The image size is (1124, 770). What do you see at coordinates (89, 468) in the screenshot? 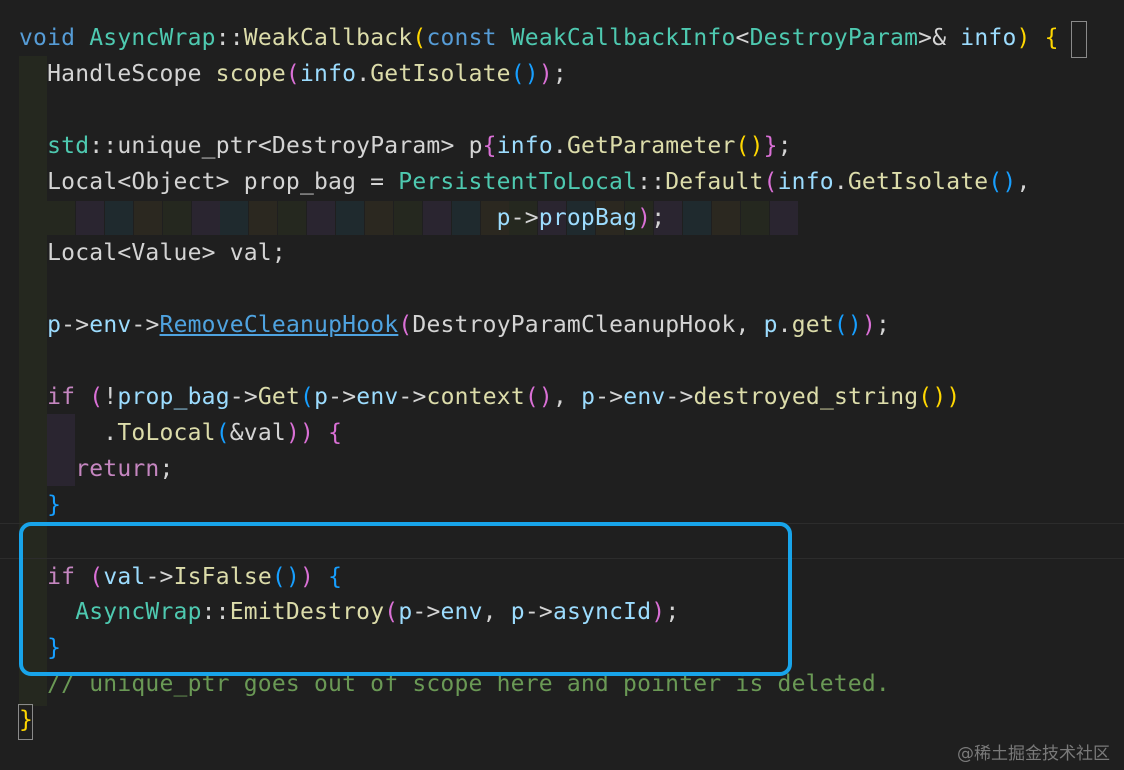
I see `code-token: return` at bounding box center [89, 468].